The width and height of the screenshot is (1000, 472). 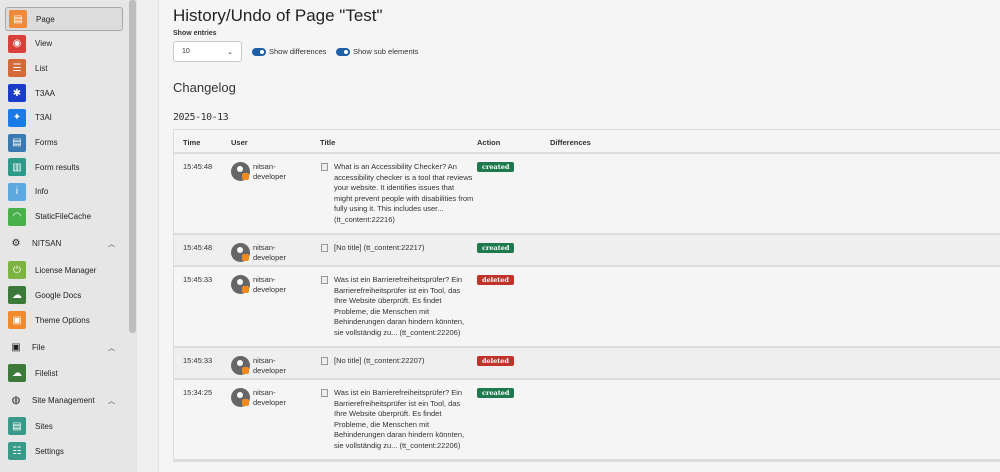 I want to click on page-title: History/Undo of Page "Test", so click(x=278, y=15).